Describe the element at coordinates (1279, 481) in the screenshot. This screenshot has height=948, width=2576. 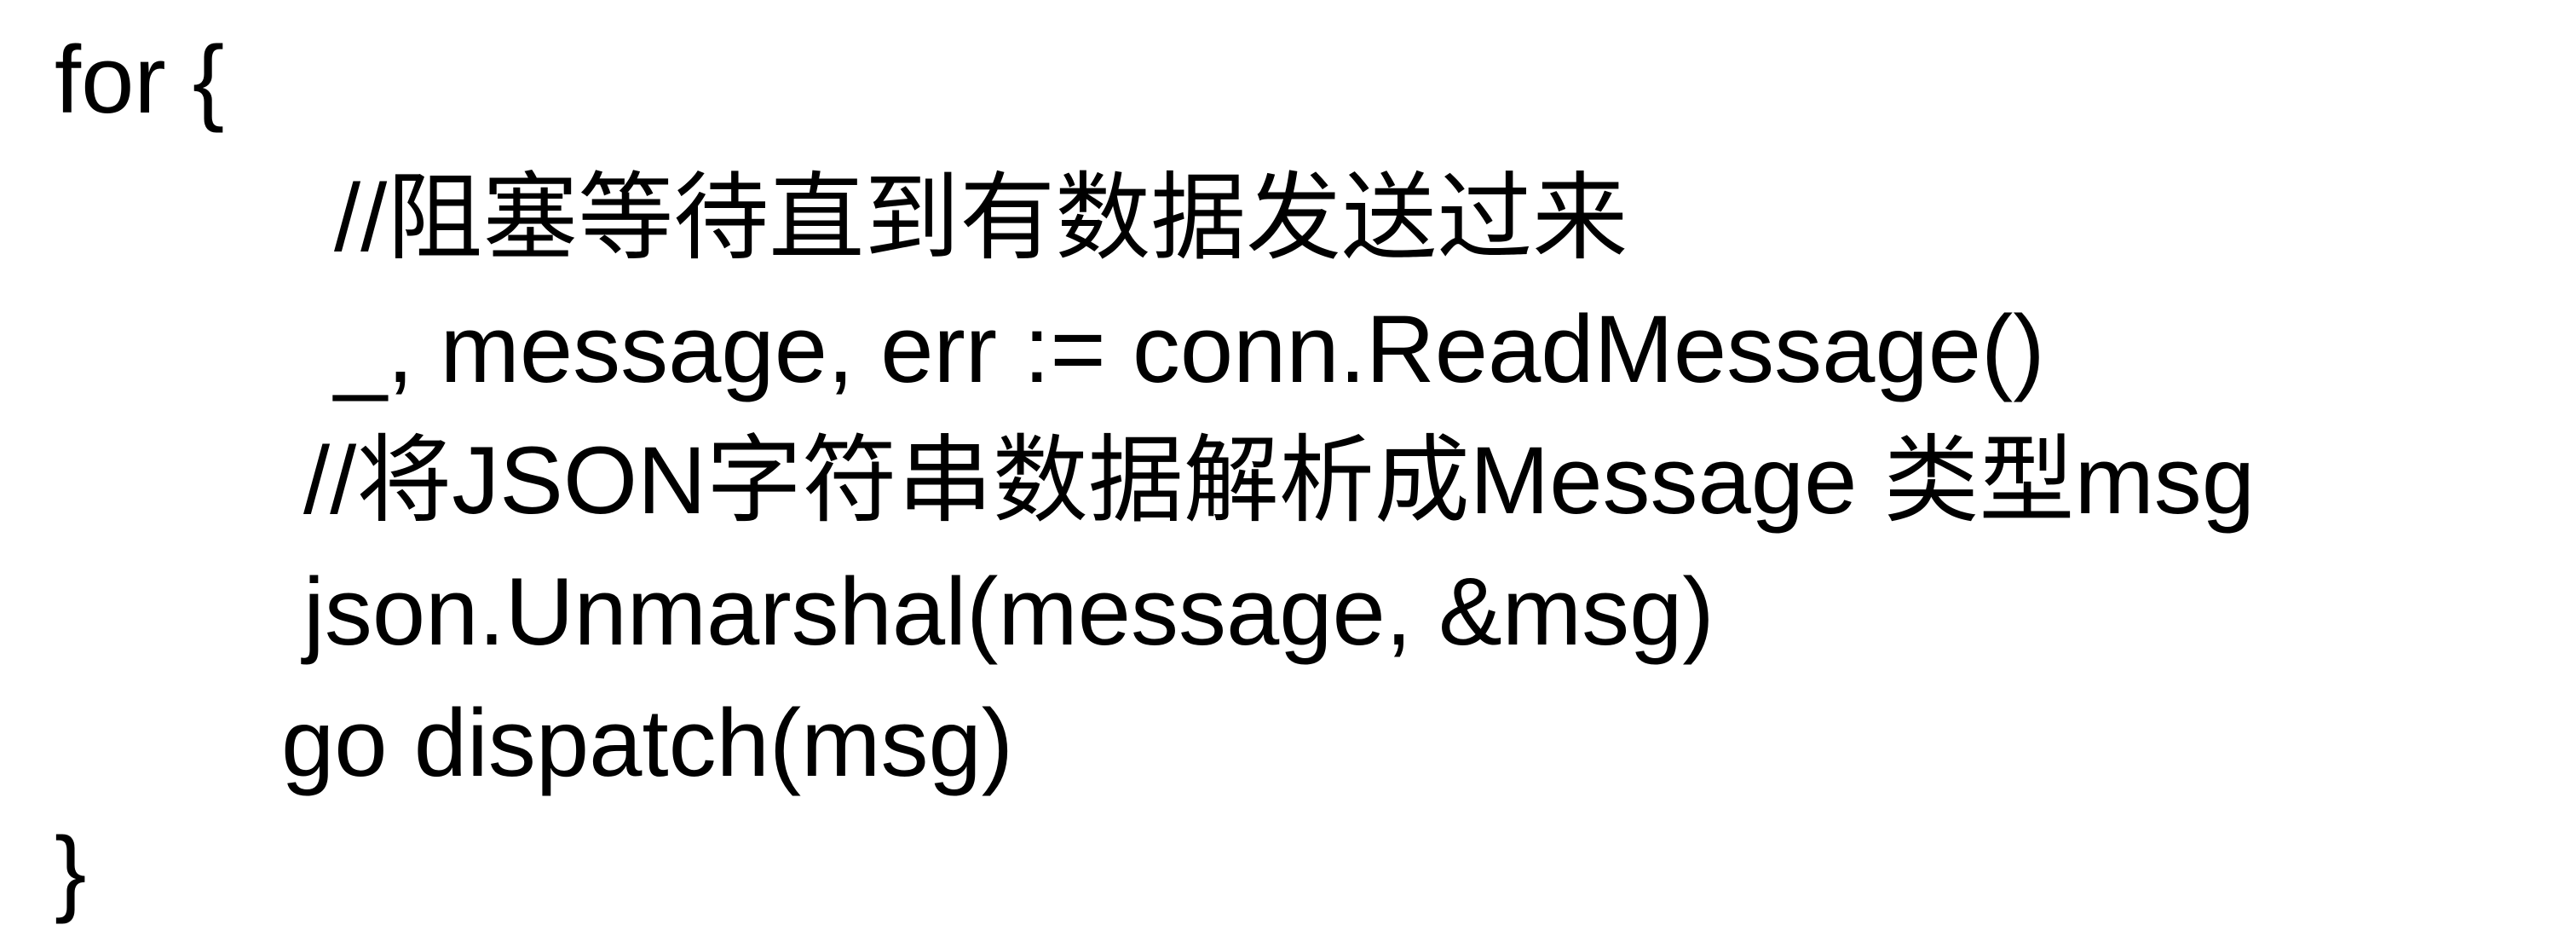
I see `code-comment-parse-json: //将JSON字符串数据解析成Message 类型msg` at that location.